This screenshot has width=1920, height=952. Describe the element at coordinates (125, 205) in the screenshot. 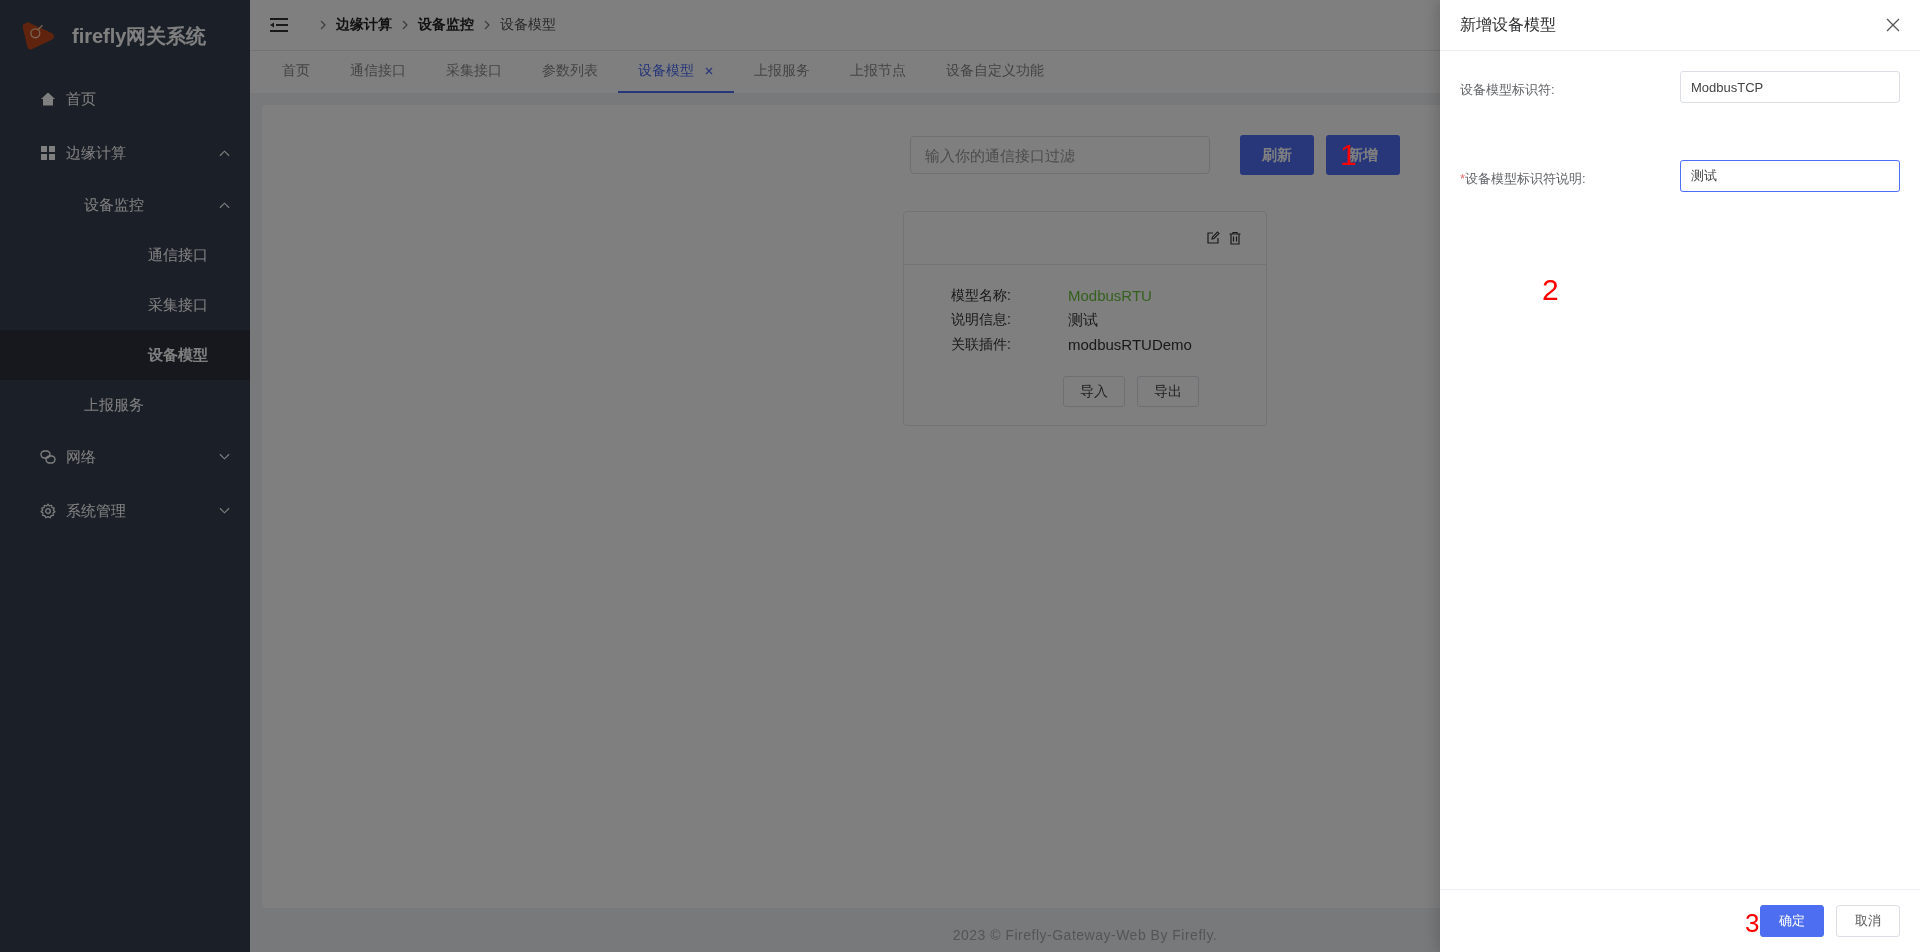

I see `menu-item: 设备监控` at that location.